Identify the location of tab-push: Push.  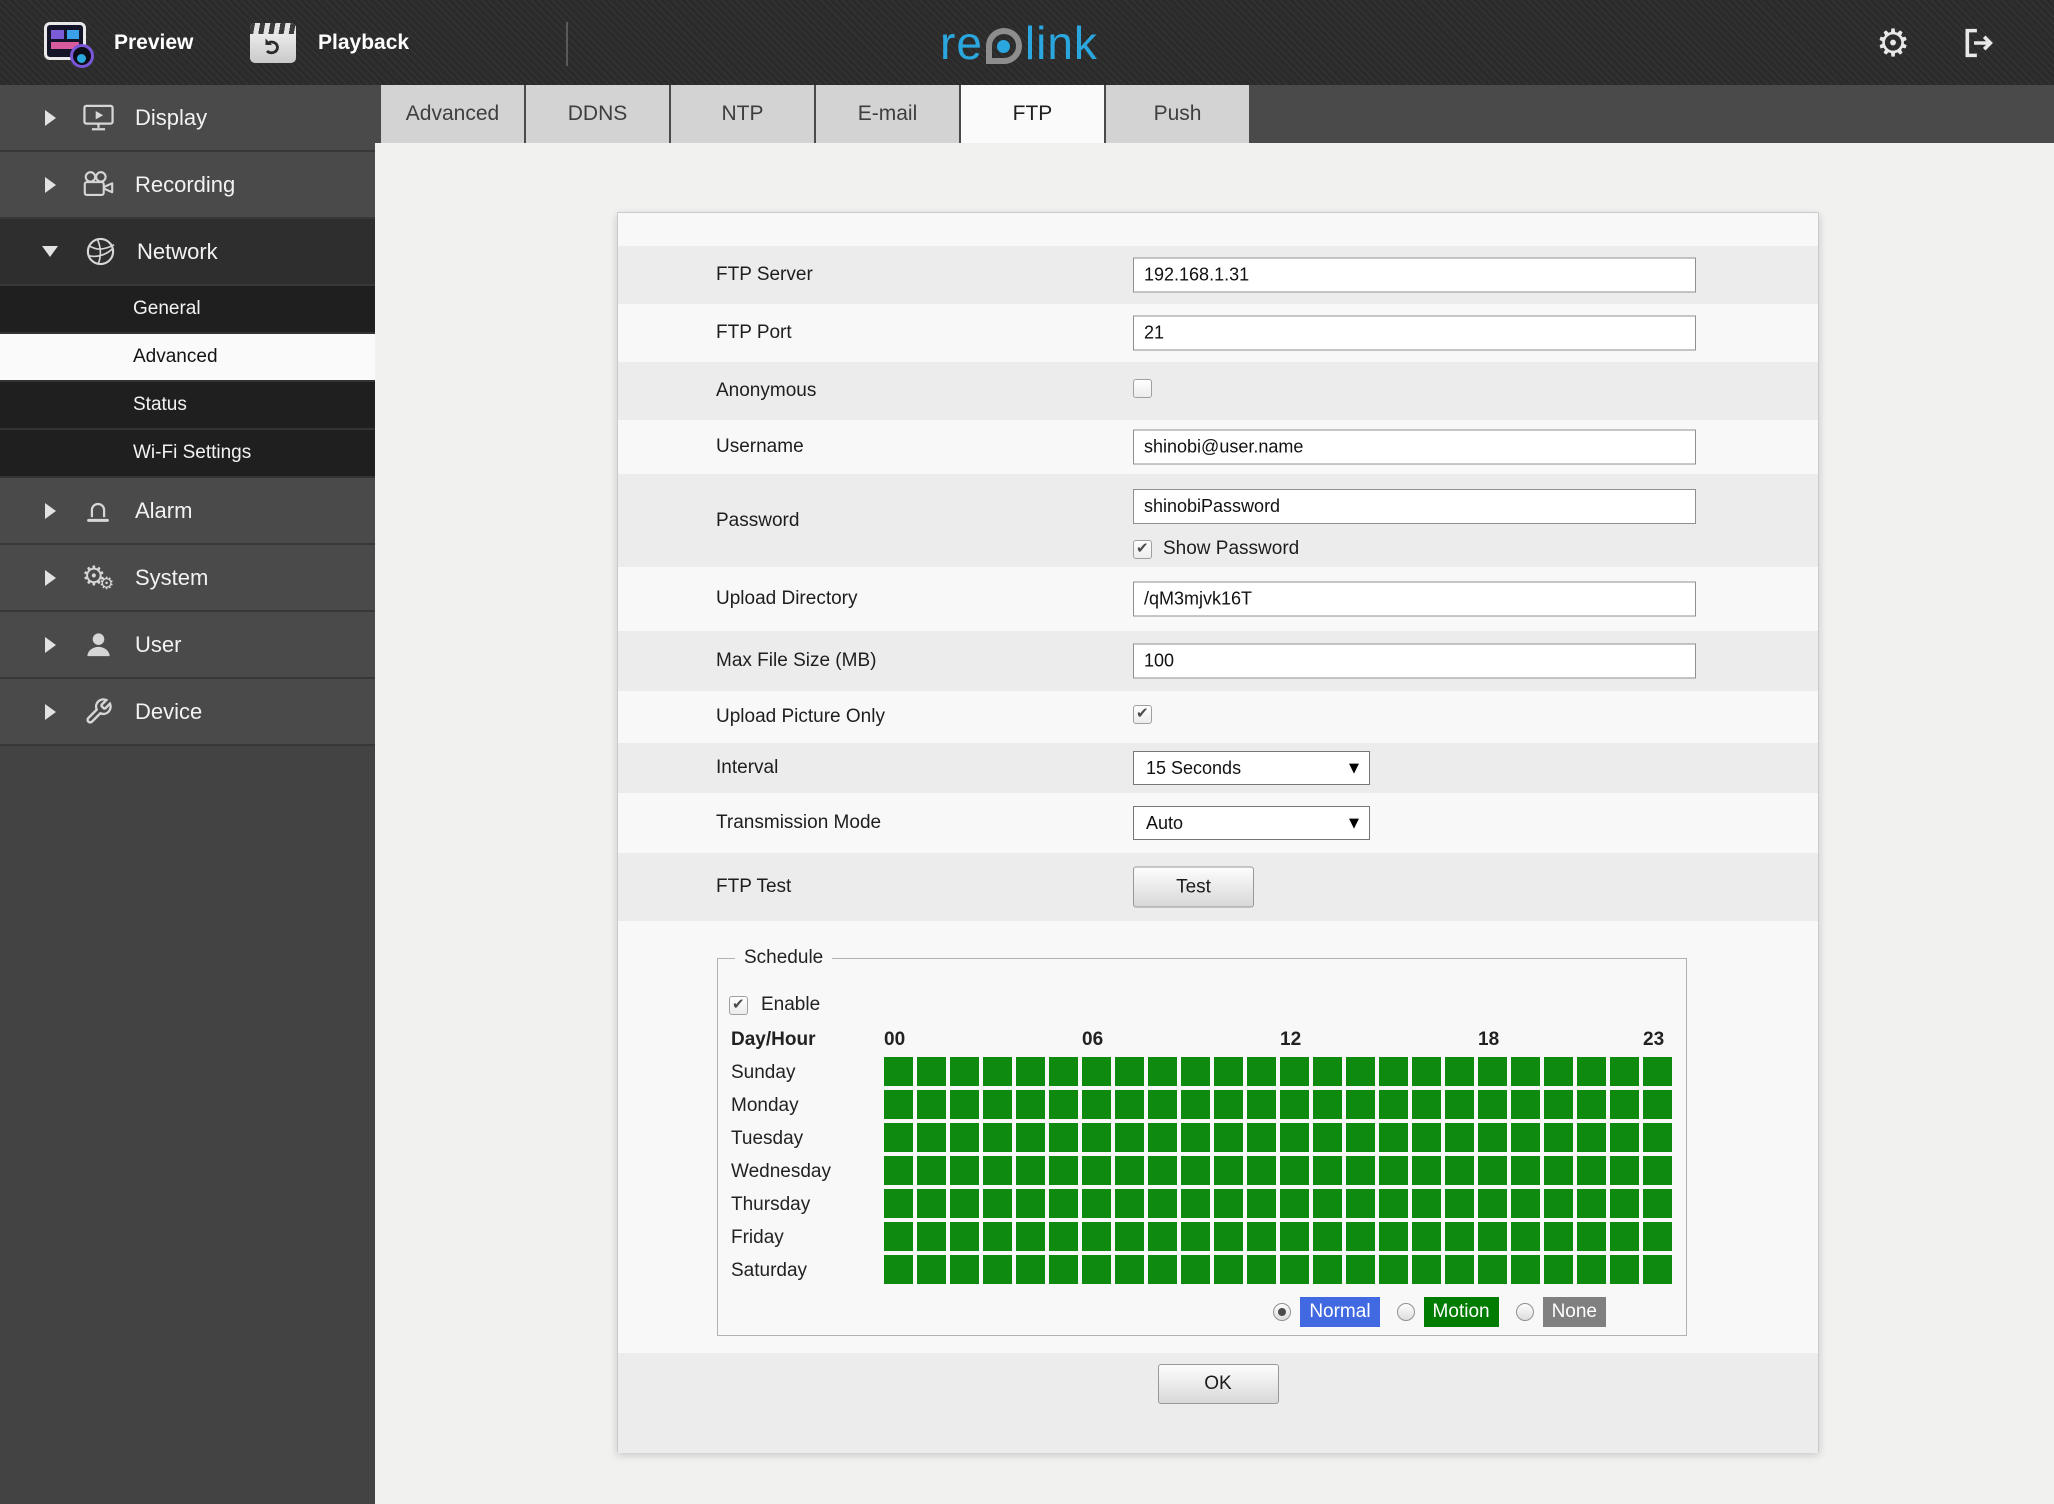
(1177, 114).